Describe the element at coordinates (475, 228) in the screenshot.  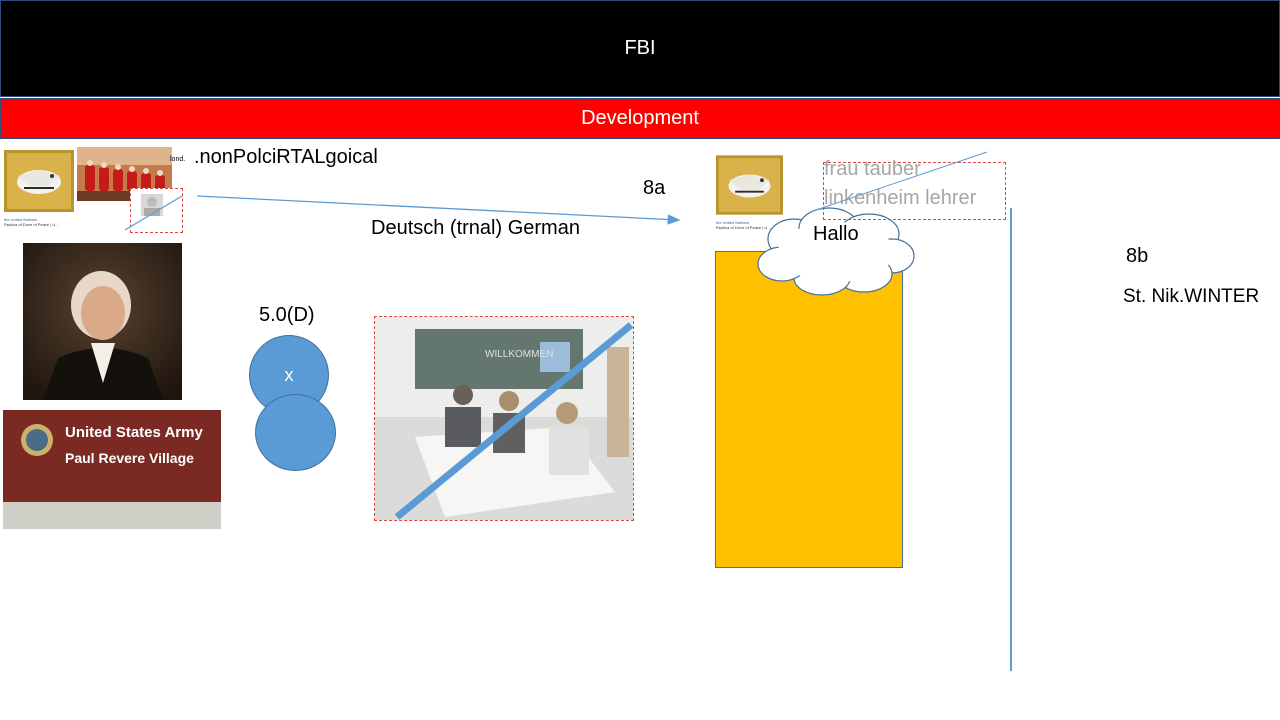
I see `deutsch-label: Deutsch (trnal) German` at that location.